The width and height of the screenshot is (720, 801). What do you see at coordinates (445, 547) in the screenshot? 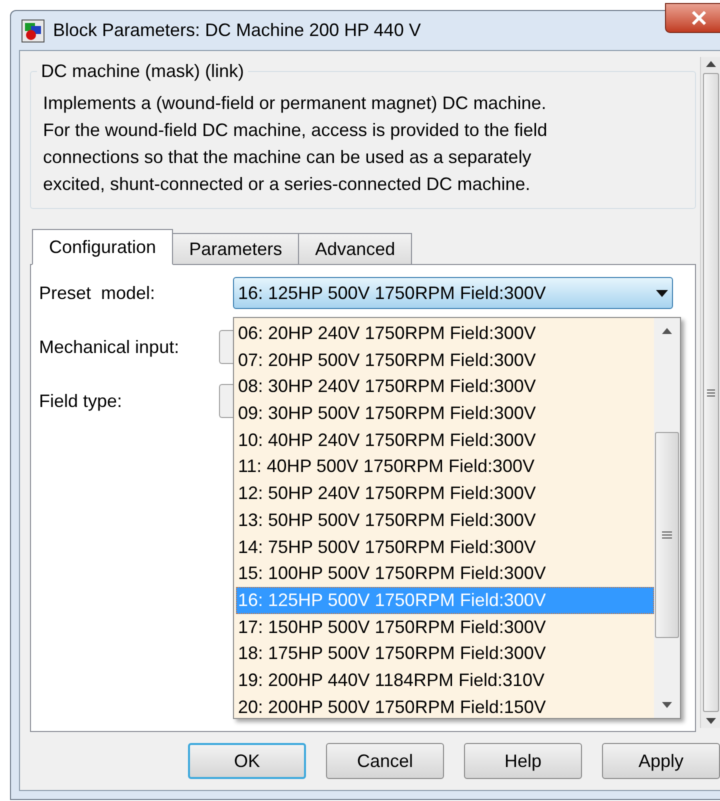
I see `dropdown-option: 14: 75HP 500V 1750RPM Field:300V` at bounding box center [445, 547].